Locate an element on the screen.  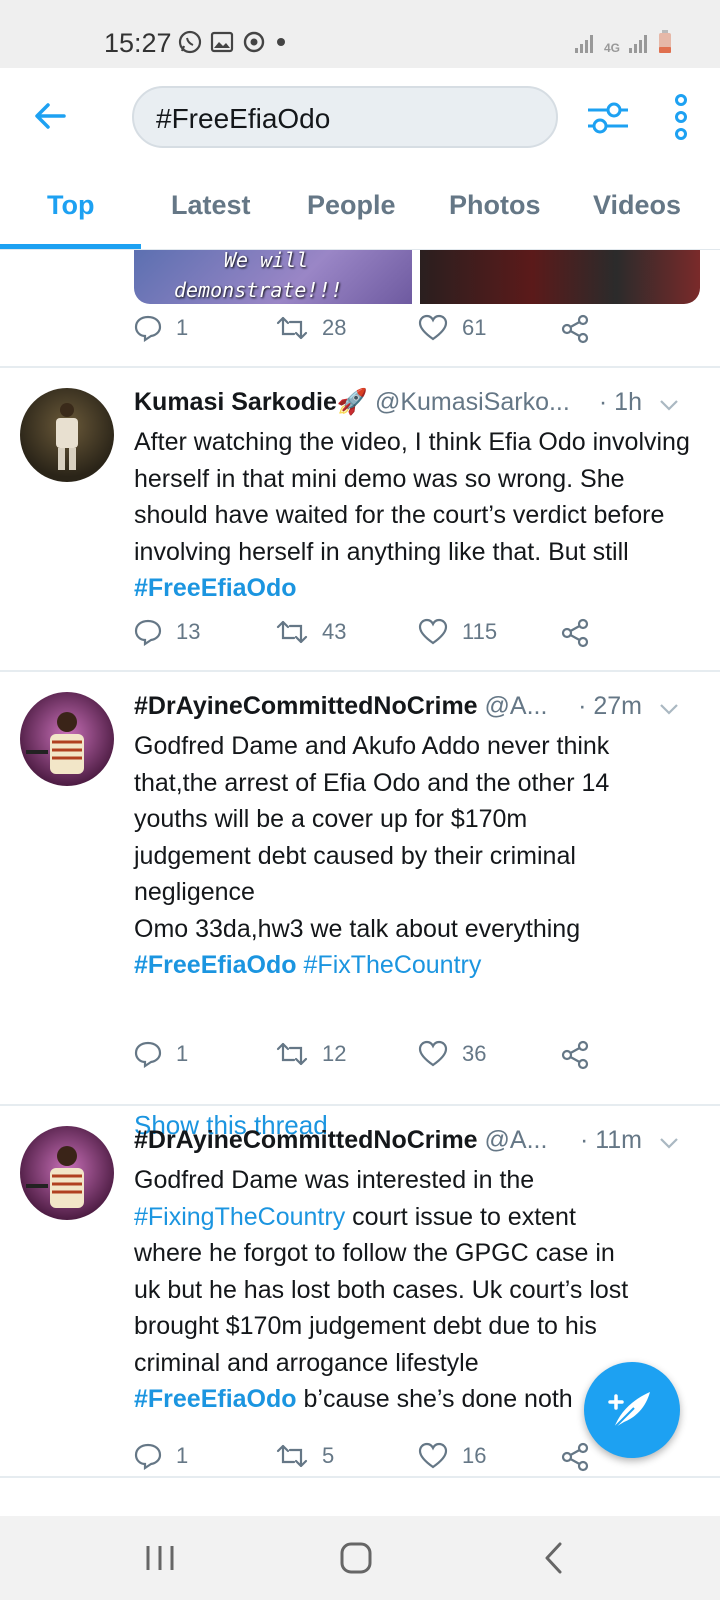
tab-videos: Videos is located at coordinates (637, 205).